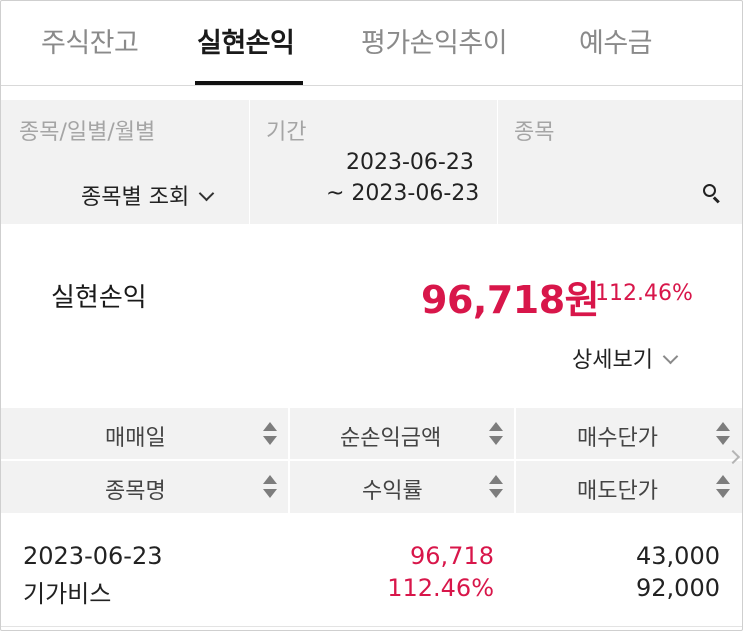 The height and width of the screenshot is (631, 743). Describe the element at coordinates (619, 162) in the screenshot. I see `stock-filter: 종목` at that location.